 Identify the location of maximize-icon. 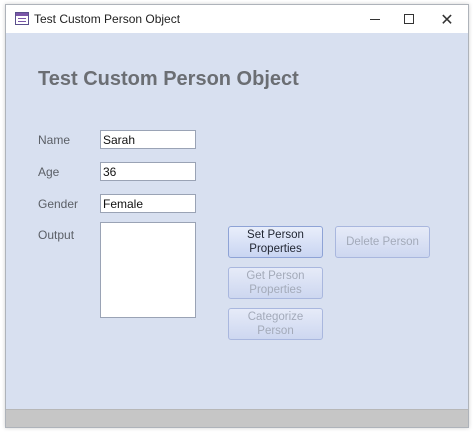
(409, 19).